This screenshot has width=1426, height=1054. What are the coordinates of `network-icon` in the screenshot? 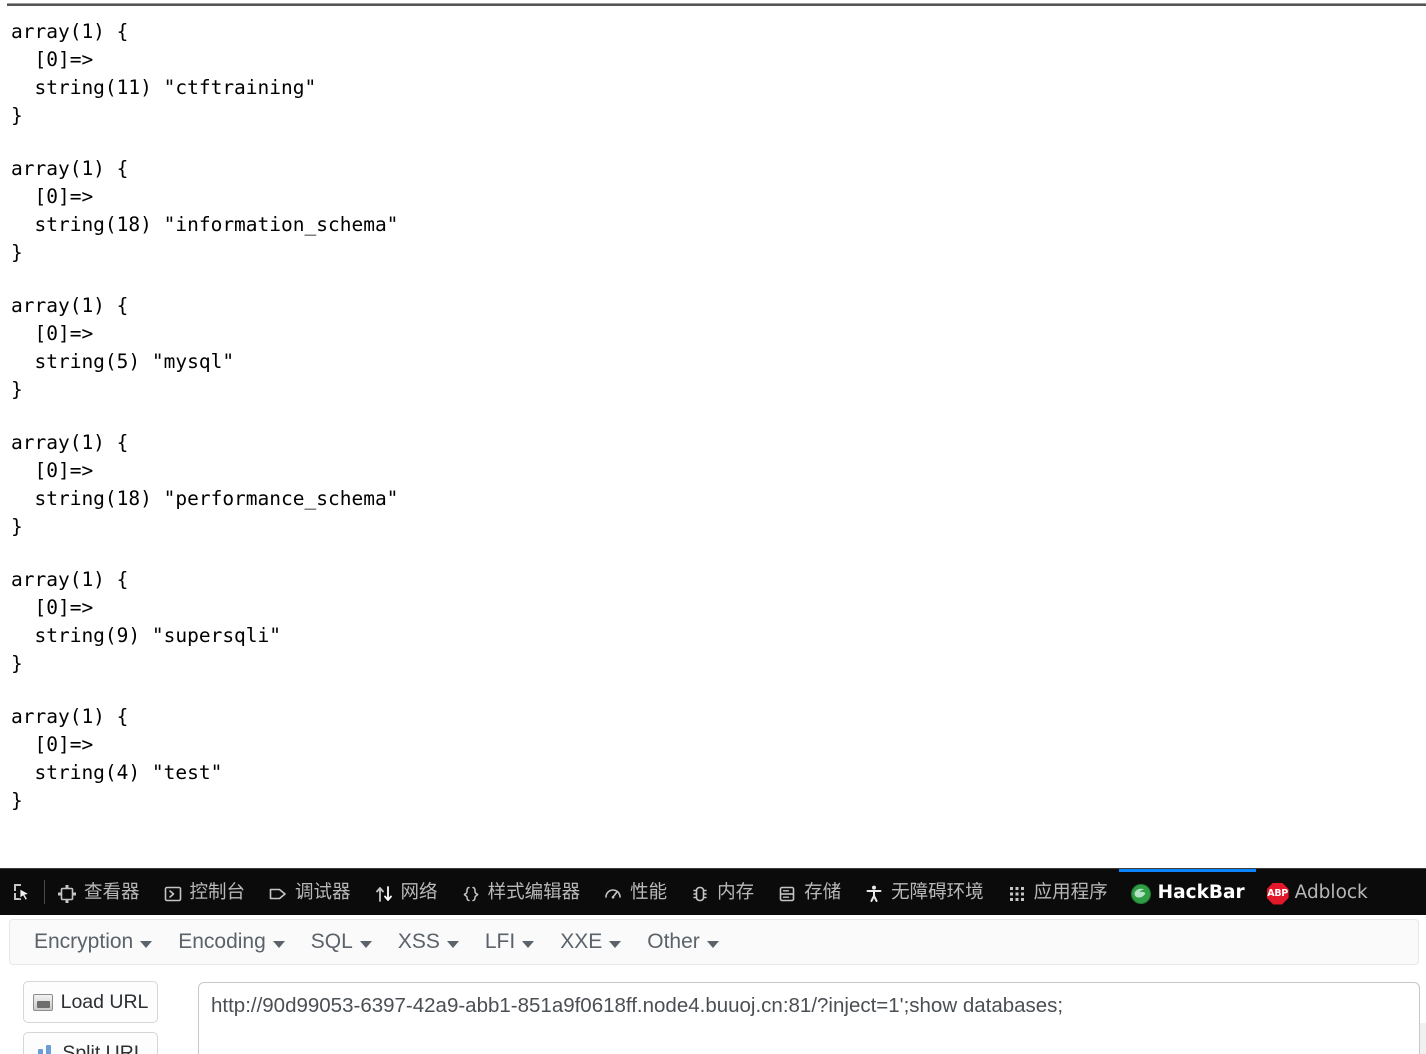 It's located at (384, 894).